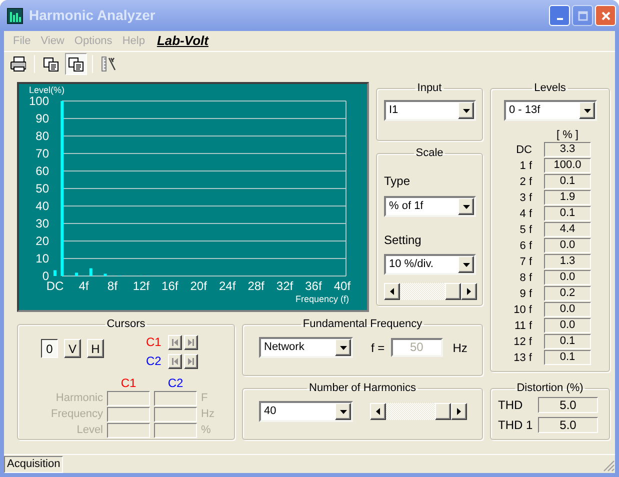 Image resolution: width=619 pixels, height=477 pixels. I want to click on axis-label: 8f, so click(112, 286).